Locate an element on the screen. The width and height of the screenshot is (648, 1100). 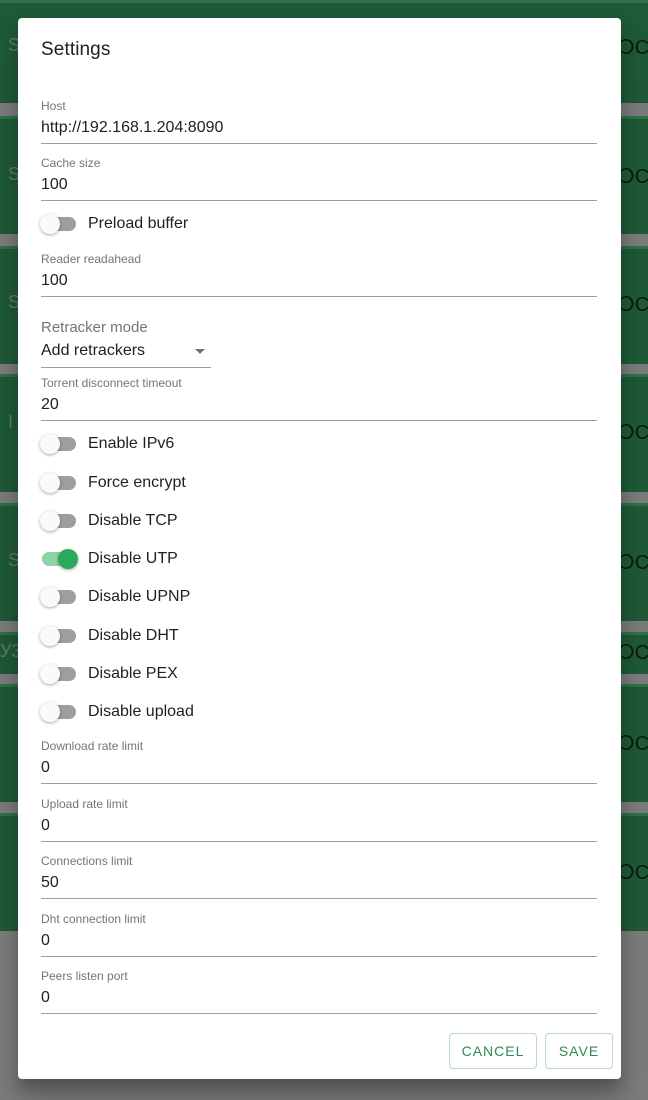
dht-connection-limit-input: 0 is located at coordinates (319, 943).